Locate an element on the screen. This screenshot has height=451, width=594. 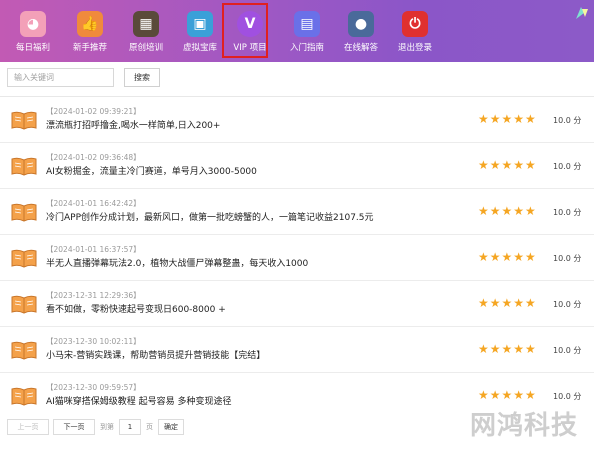
nav-item-7: ● 在线解答 is located at coordinates (361, 31).